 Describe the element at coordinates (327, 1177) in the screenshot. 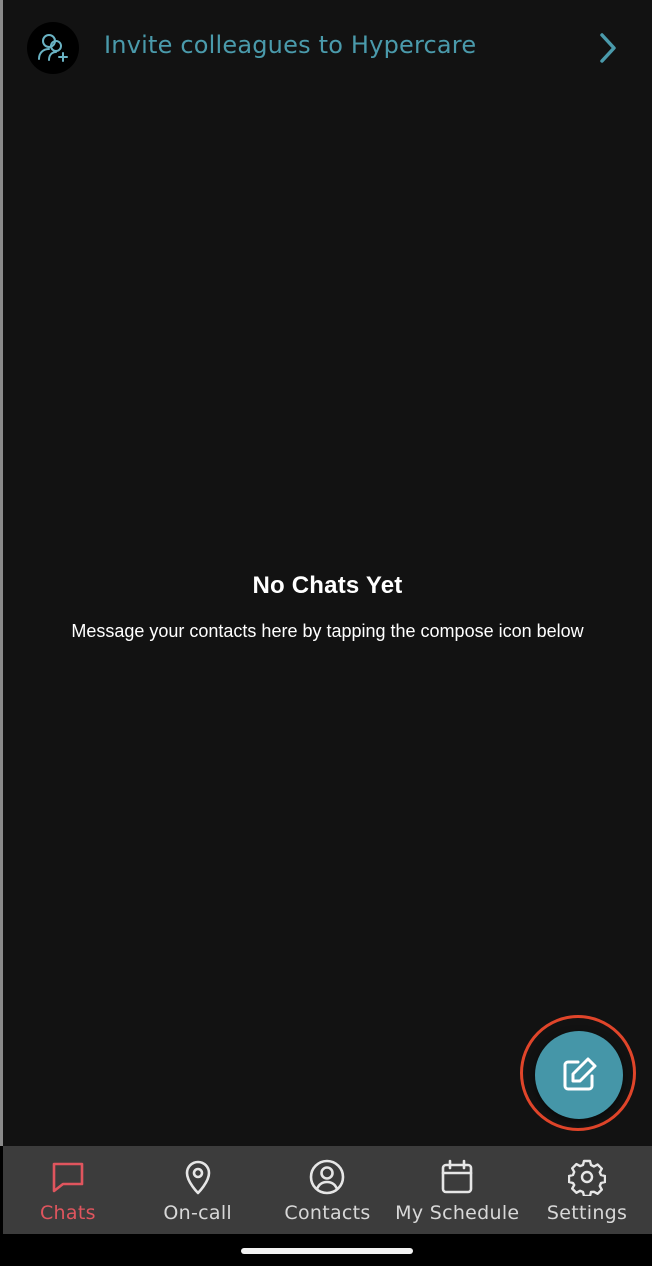

I see `user-circle-icon` at that location.